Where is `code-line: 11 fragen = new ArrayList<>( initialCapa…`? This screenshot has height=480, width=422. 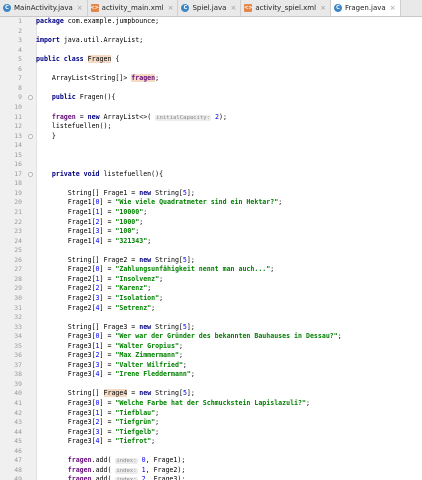 code-line: 11 fragen = new ArrayList<>( initialCapa… is located at coordinates (211, 118).